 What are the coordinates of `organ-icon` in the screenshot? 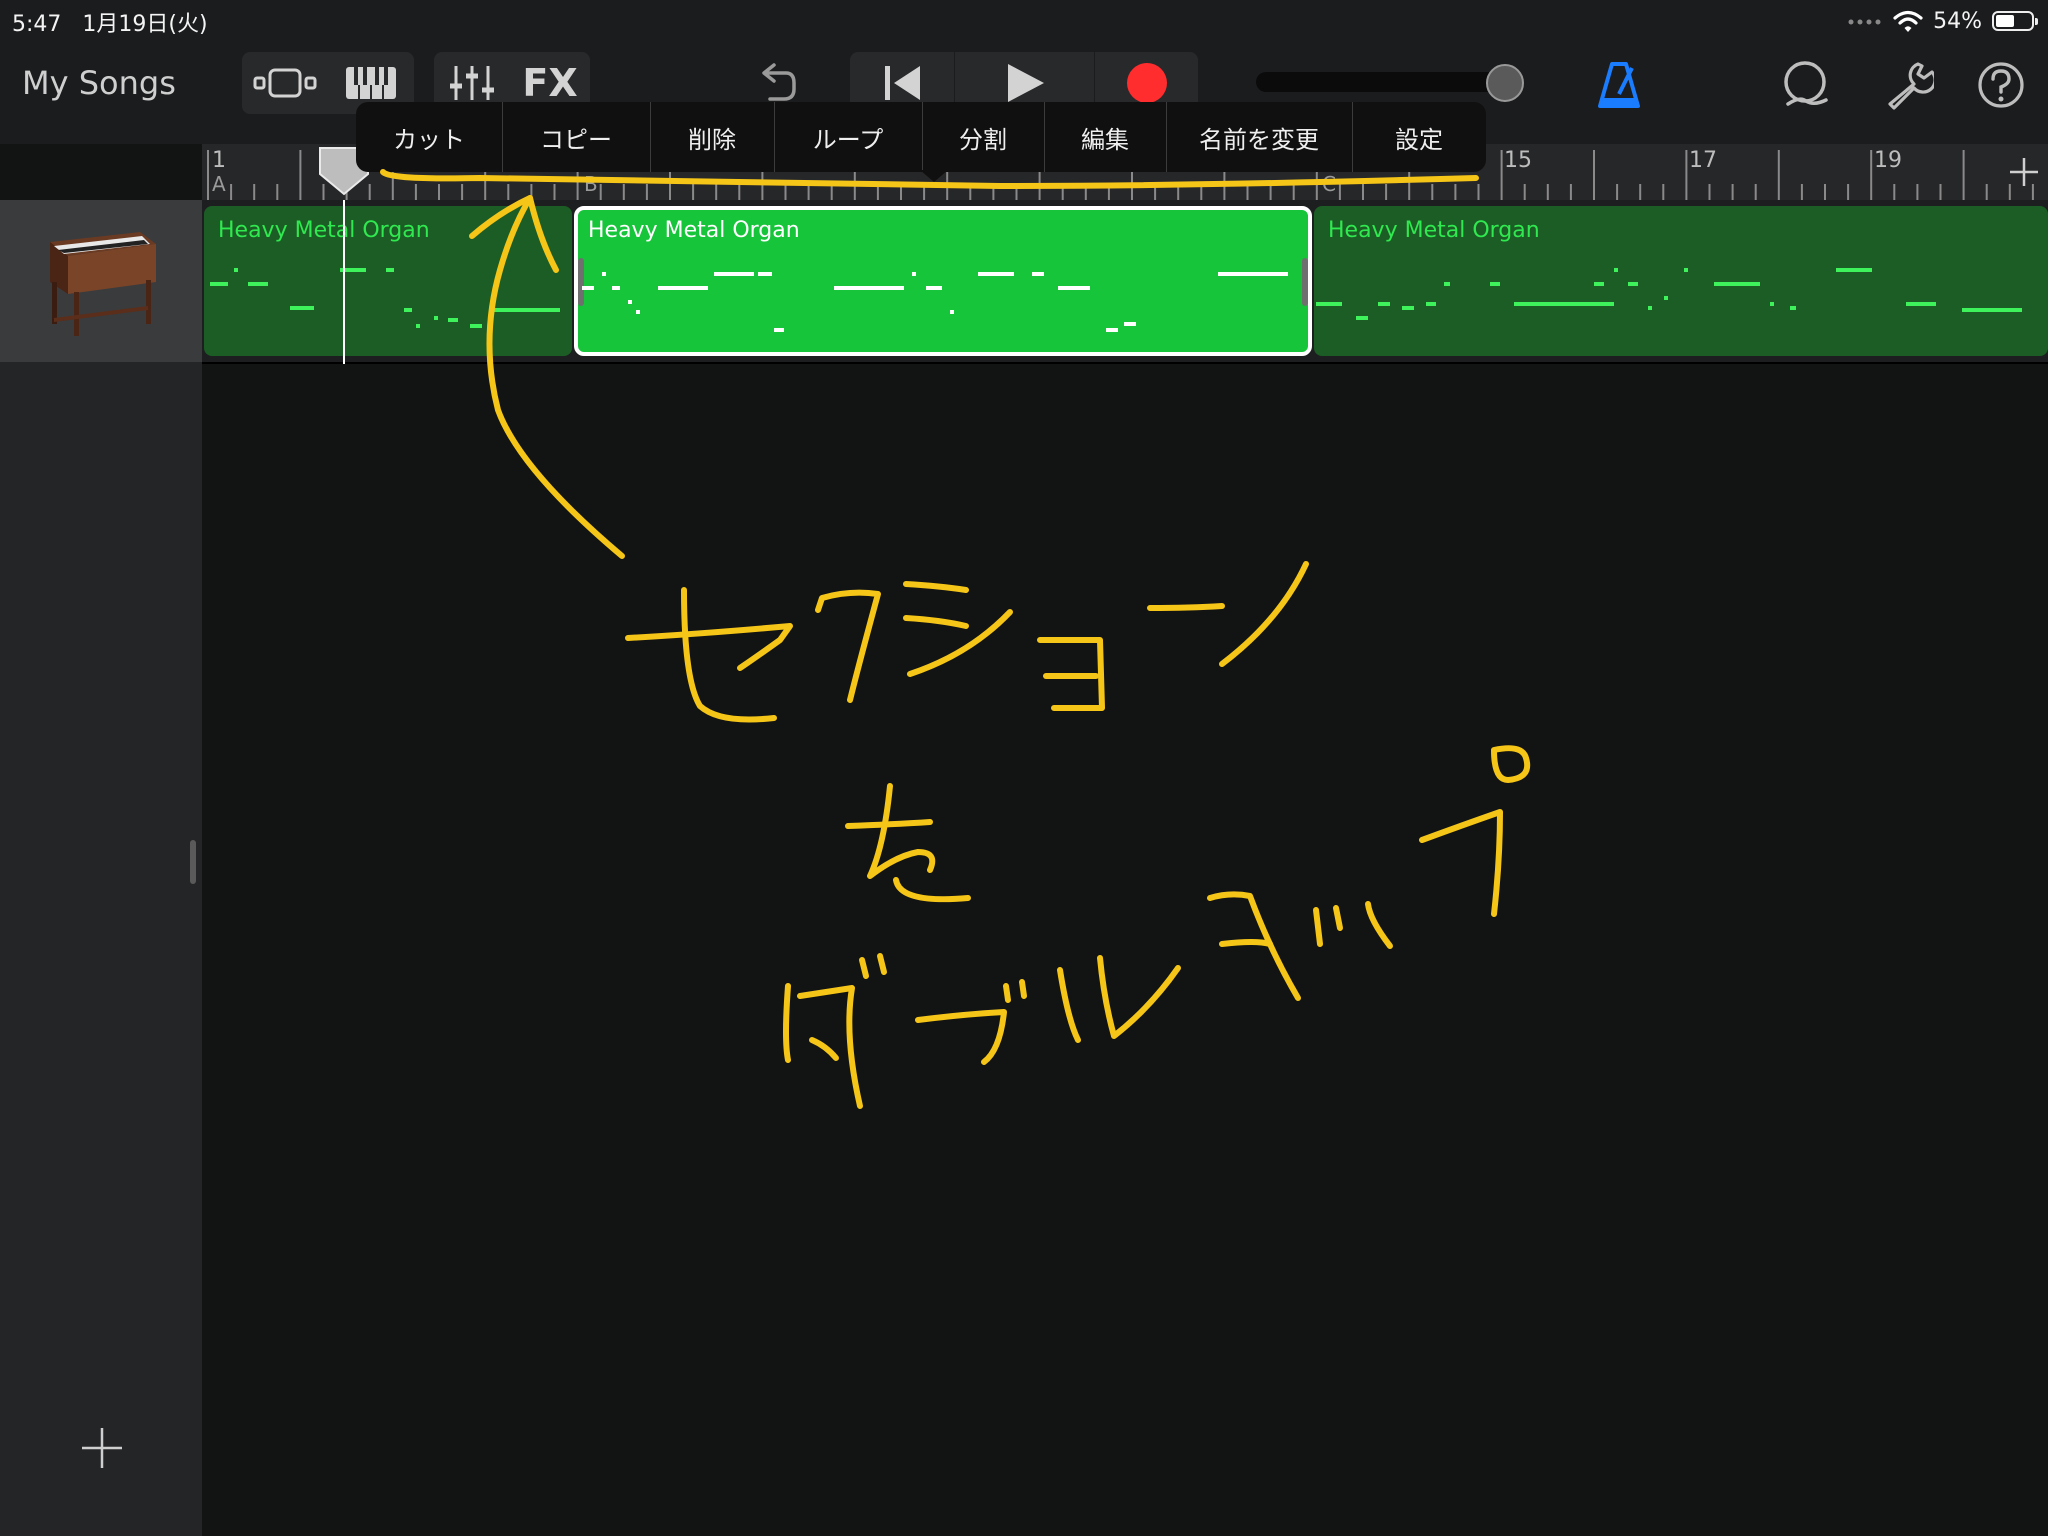 It's located at (103, 284).